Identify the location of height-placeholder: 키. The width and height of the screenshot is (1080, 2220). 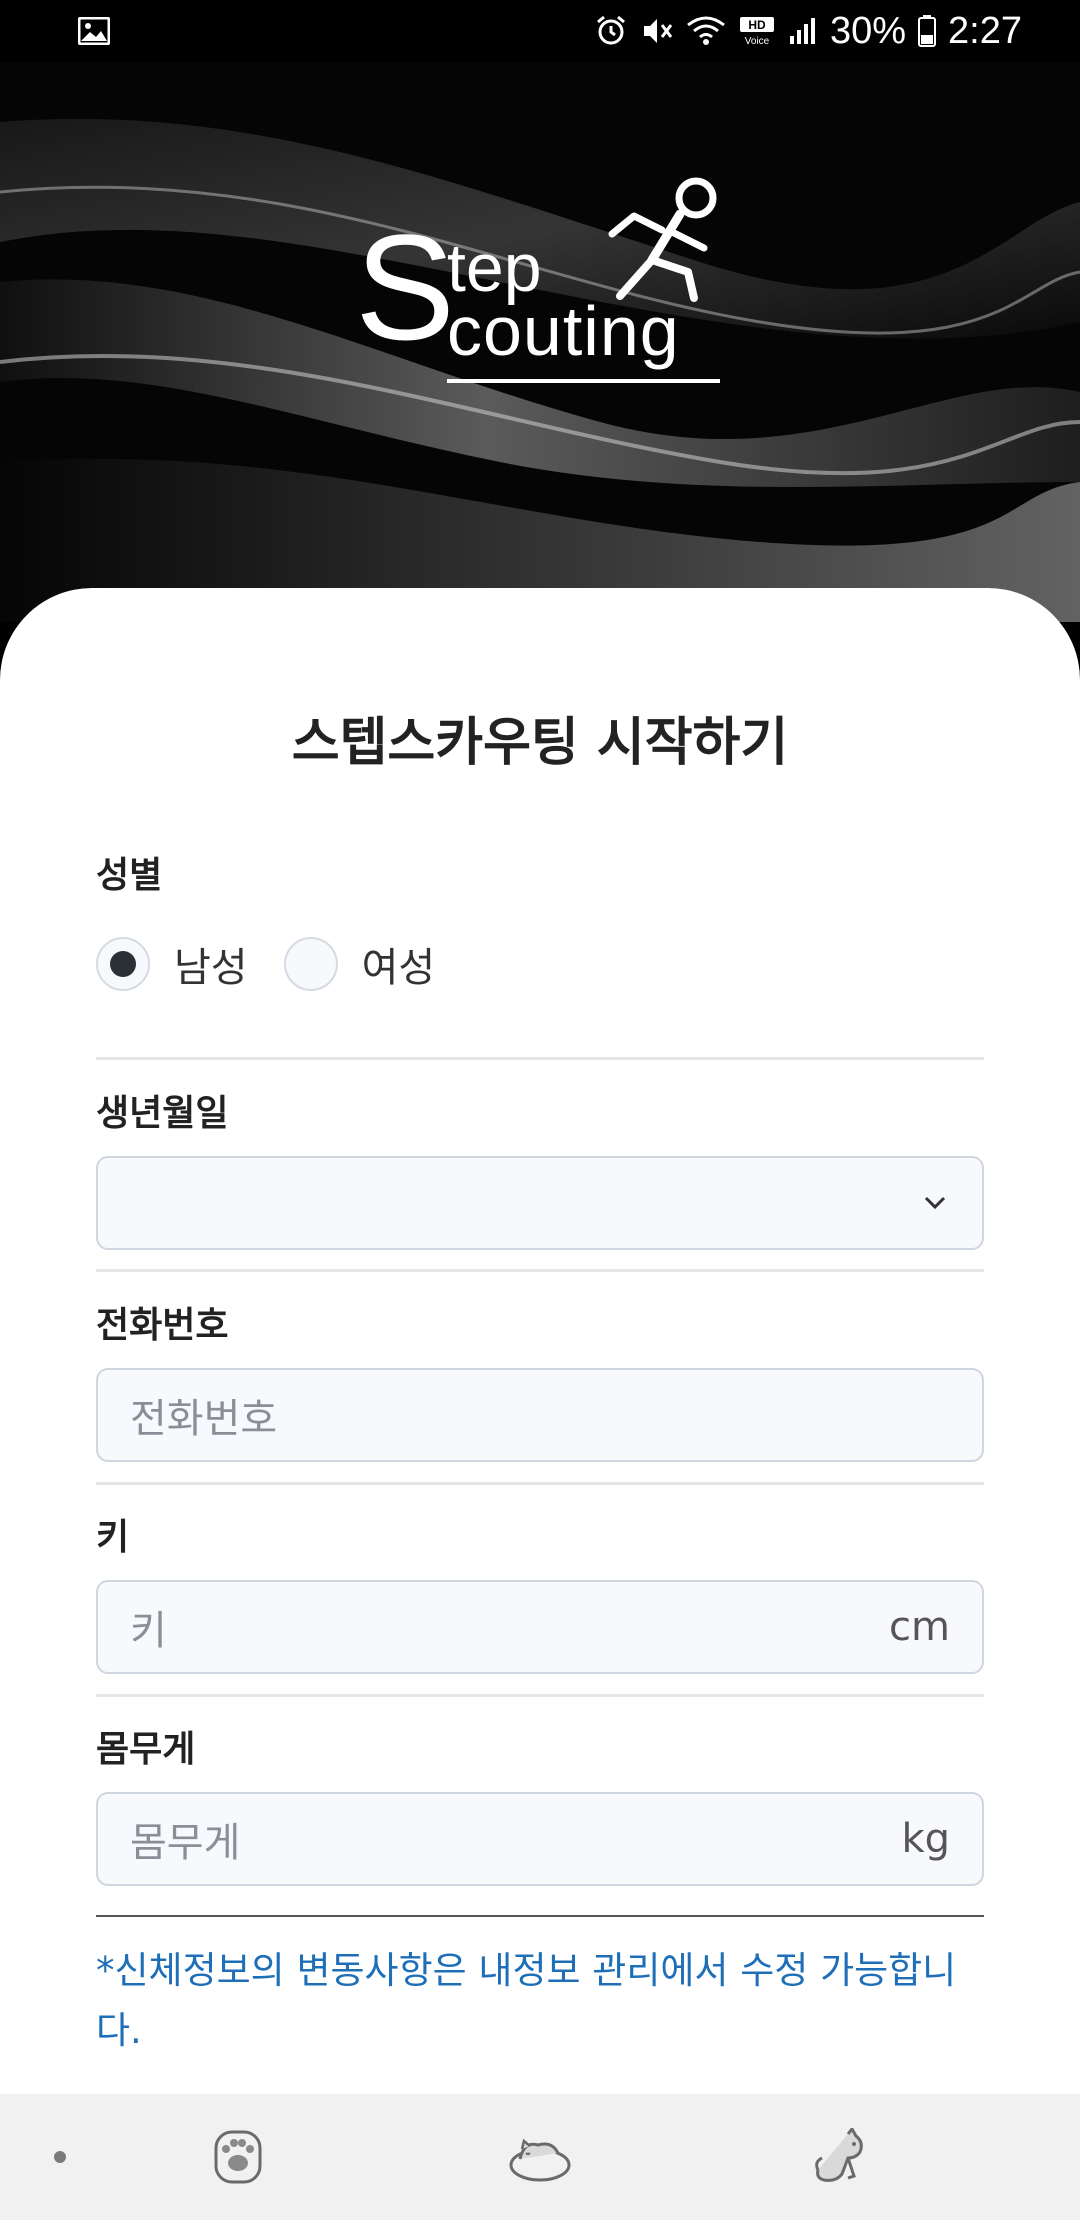
(148, 1631).